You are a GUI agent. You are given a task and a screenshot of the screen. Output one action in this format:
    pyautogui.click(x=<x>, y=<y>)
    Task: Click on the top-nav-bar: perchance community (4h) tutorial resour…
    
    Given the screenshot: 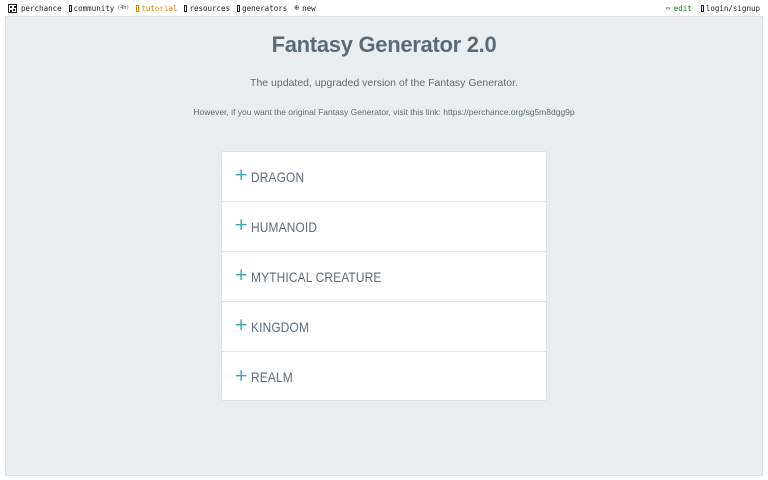 What is the action you would take?
    pyautogui.click(x=384, y=8)
    